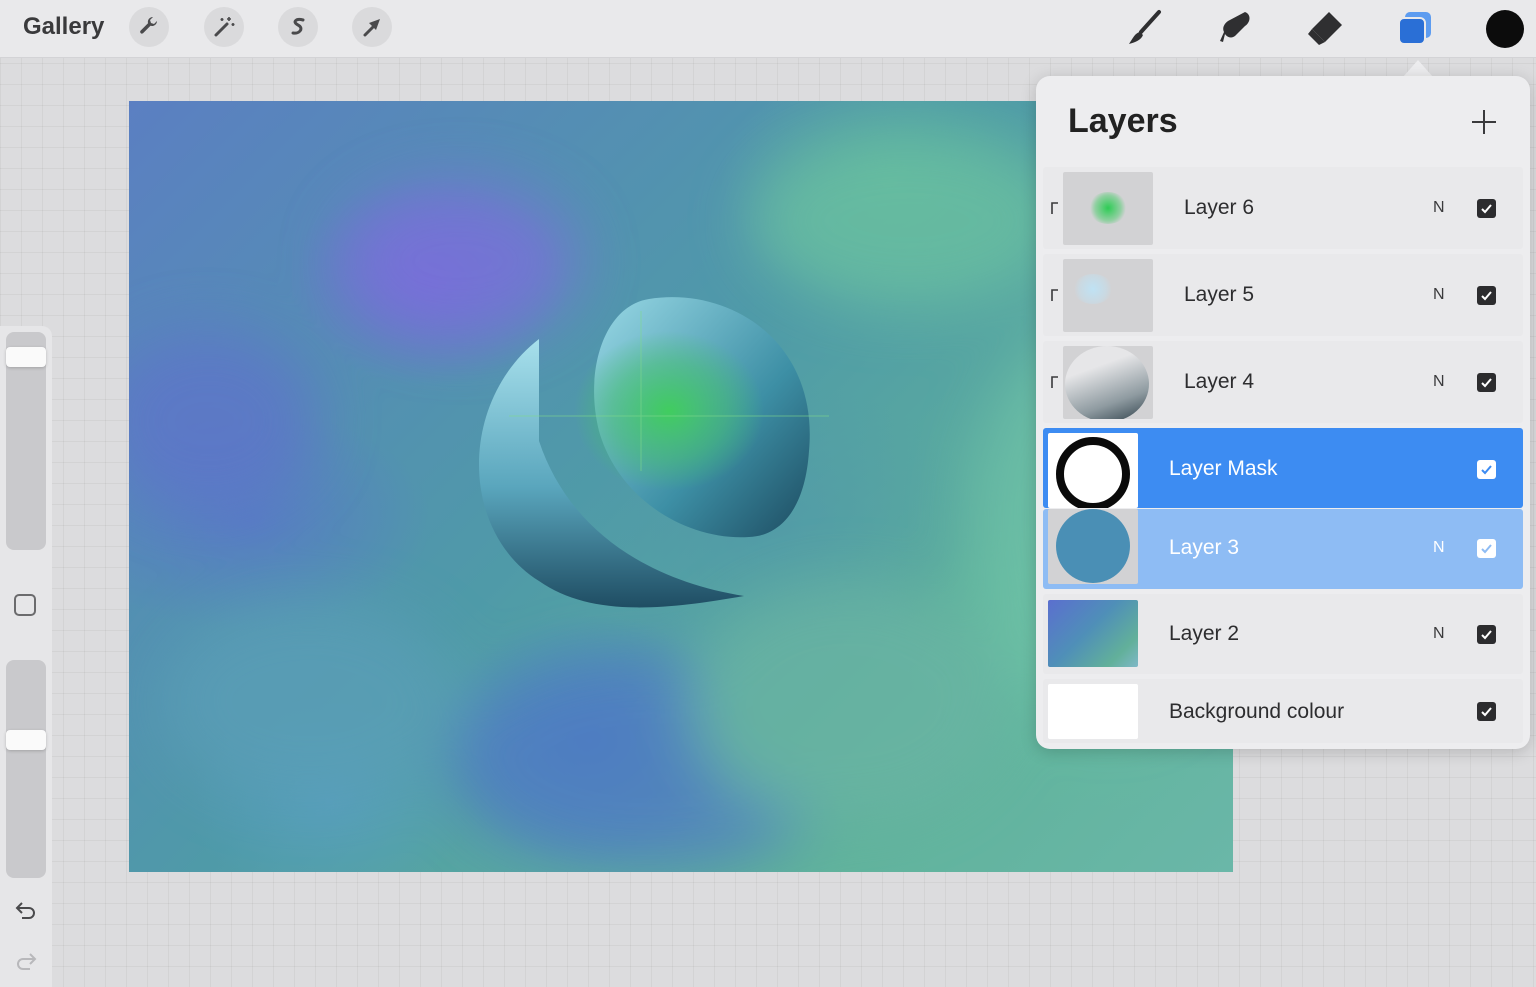 The width and height of the screenshot is (1536, 987). Describe the element at coordinates (1283, 468) in the screenshot. I see `layer-row-layer-mask: Layer Mask` at that location.